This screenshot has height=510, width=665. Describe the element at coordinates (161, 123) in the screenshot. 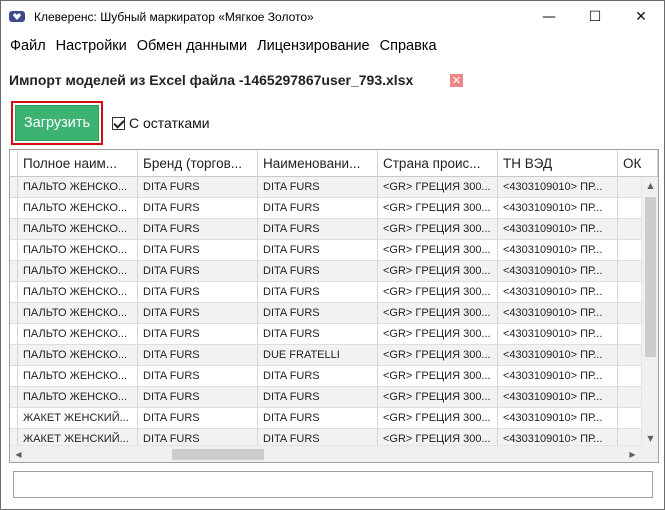

I see `with-stock-checkbox: С остатками` at that location.